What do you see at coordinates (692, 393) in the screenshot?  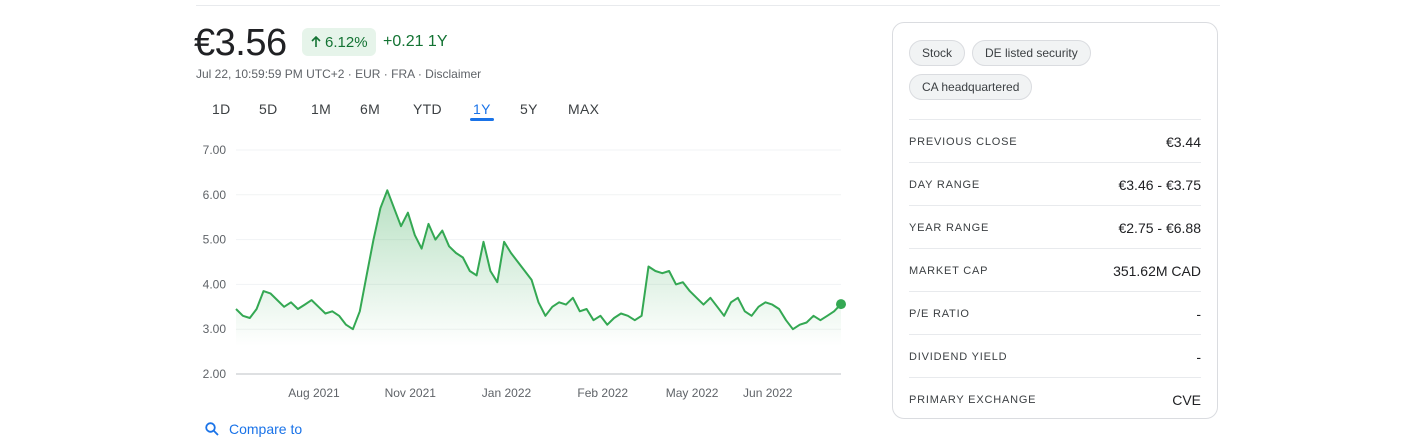 I see `x-tick-label: May 2022` at bounding box center [692, 393].